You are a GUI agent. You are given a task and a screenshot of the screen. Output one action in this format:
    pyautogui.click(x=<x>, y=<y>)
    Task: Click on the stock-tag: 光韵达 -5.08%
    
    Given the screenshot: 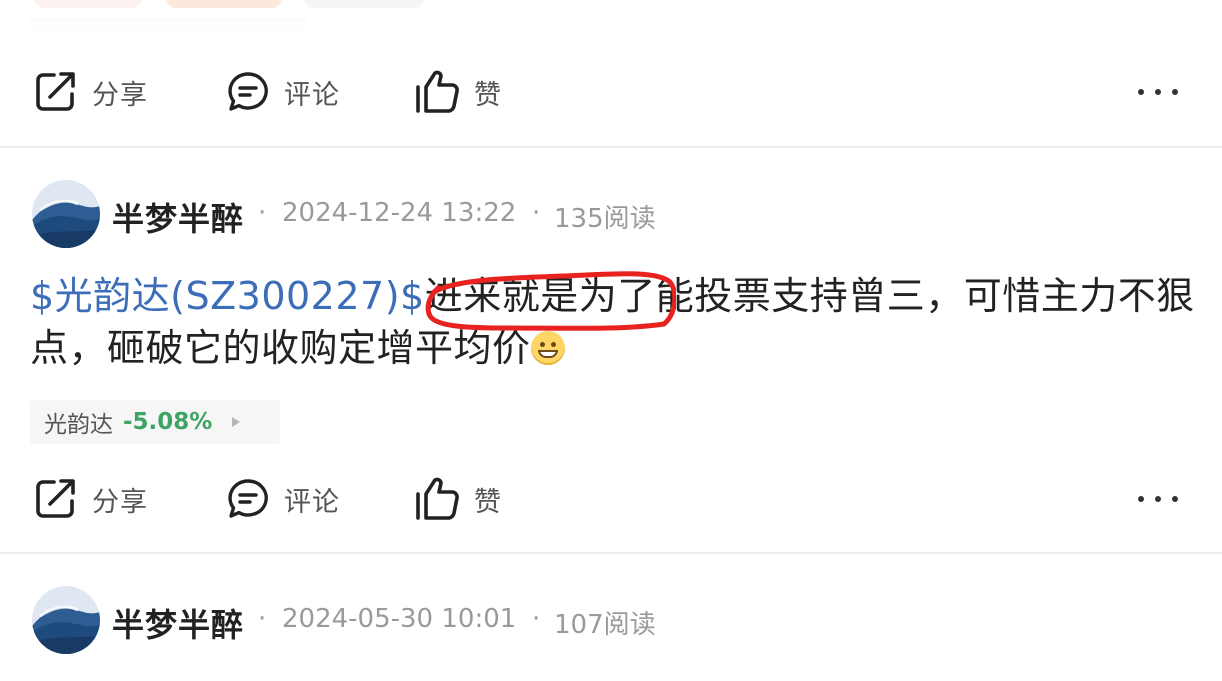 What is the action you would take?
    pyautogui.click(x=155, y=422)
    